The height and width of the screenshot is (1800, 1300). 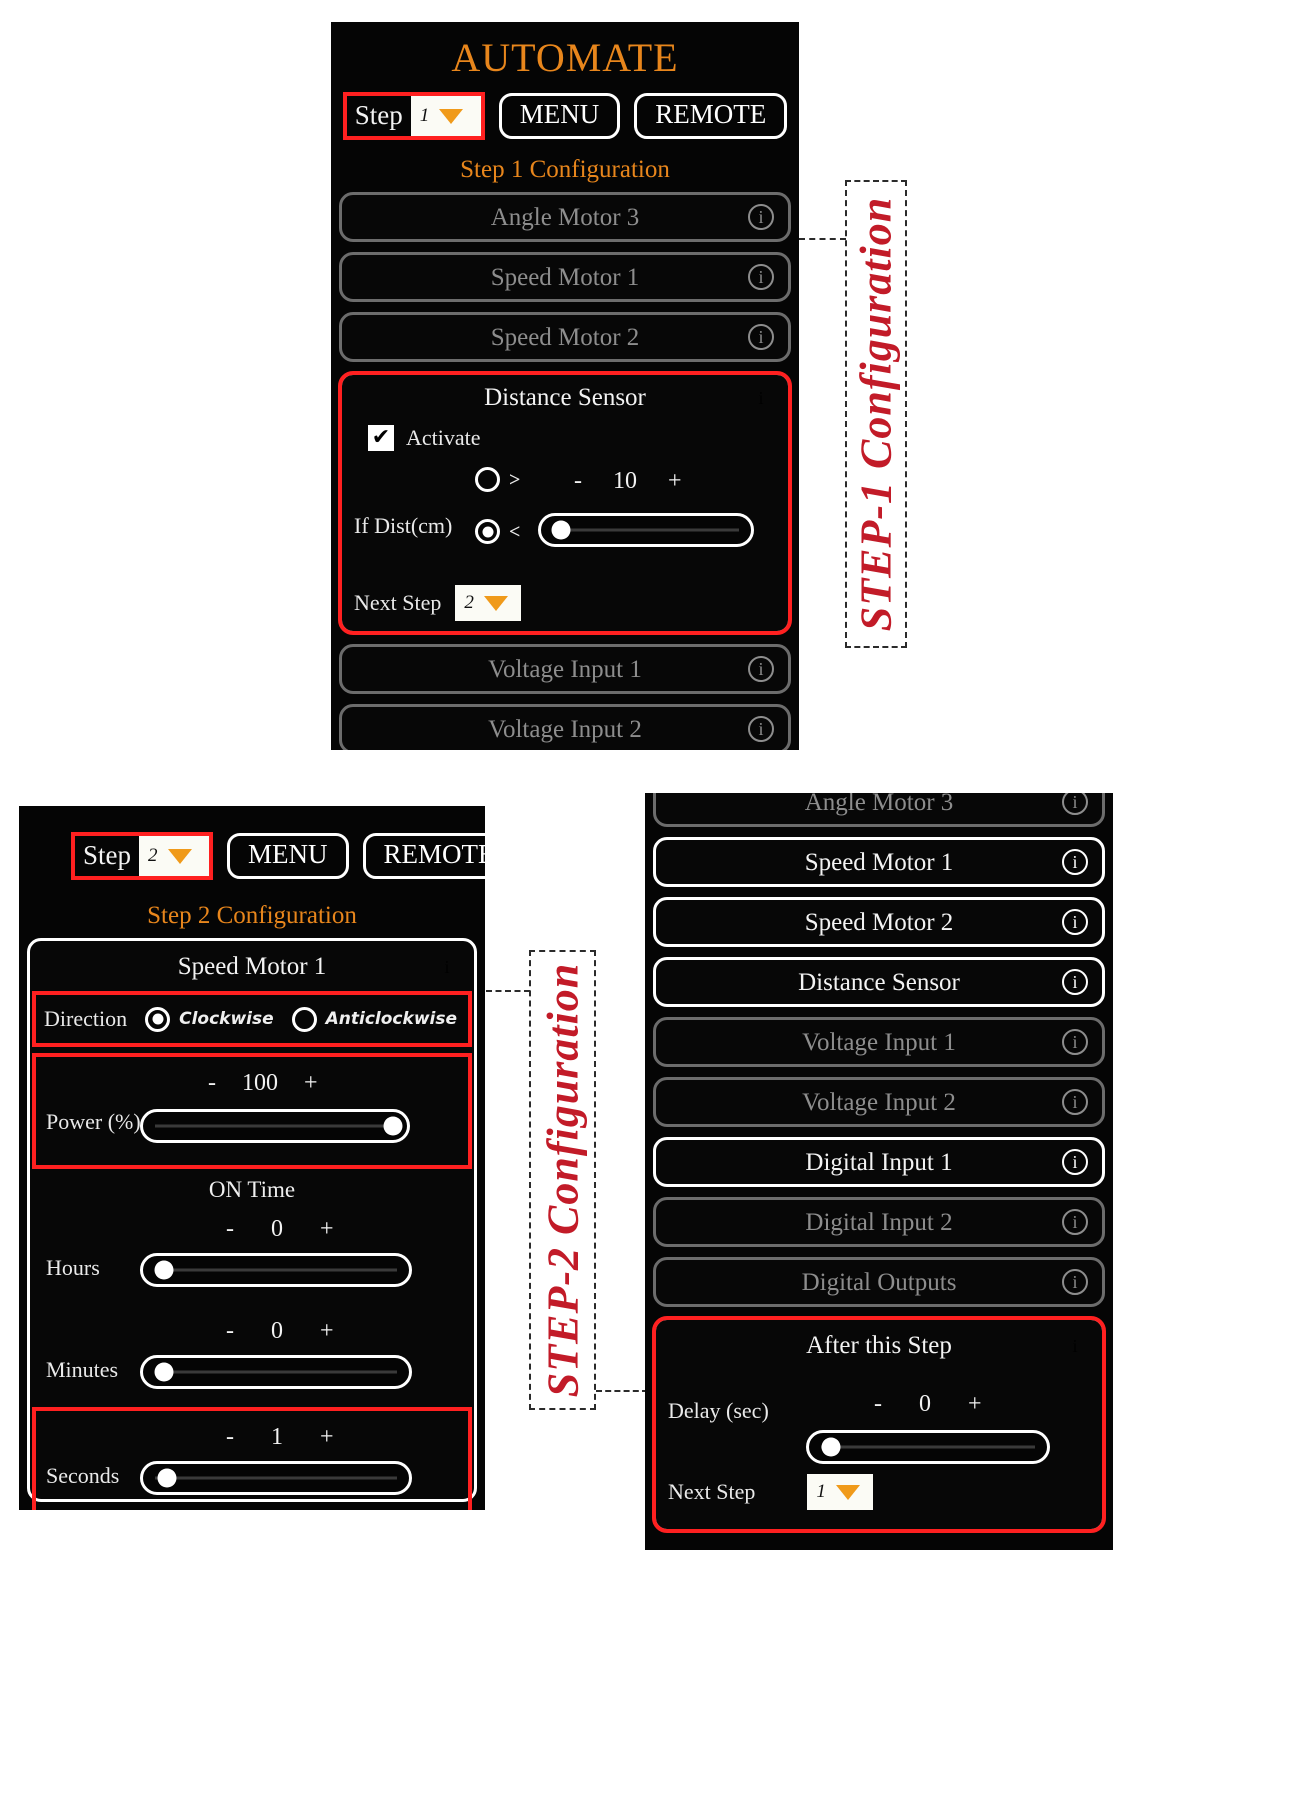 What do you see at coordinates (280, 1229) in the screenshot?
I see `hours-stepper: - 0 +` at bounding box center [280, 1229].